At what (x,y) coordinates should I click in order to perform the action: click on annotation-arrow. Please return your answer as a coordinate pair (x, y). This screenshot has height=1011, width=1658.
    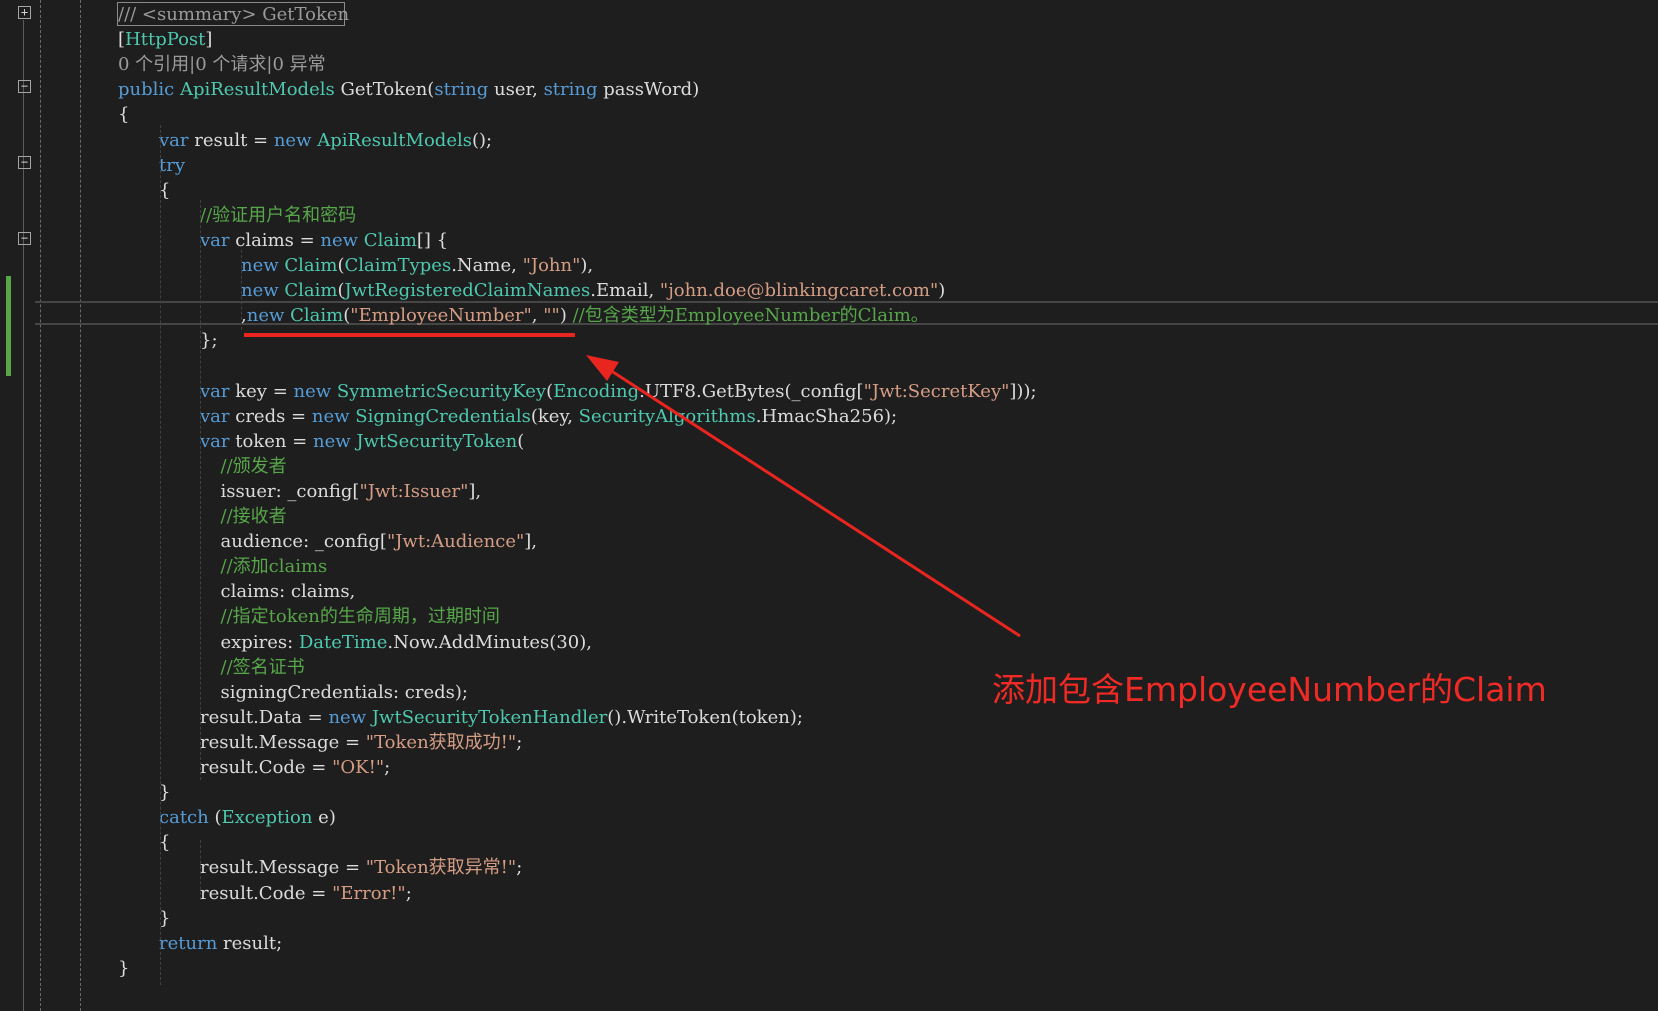
    Looking at the image, I should click on (803, 496).